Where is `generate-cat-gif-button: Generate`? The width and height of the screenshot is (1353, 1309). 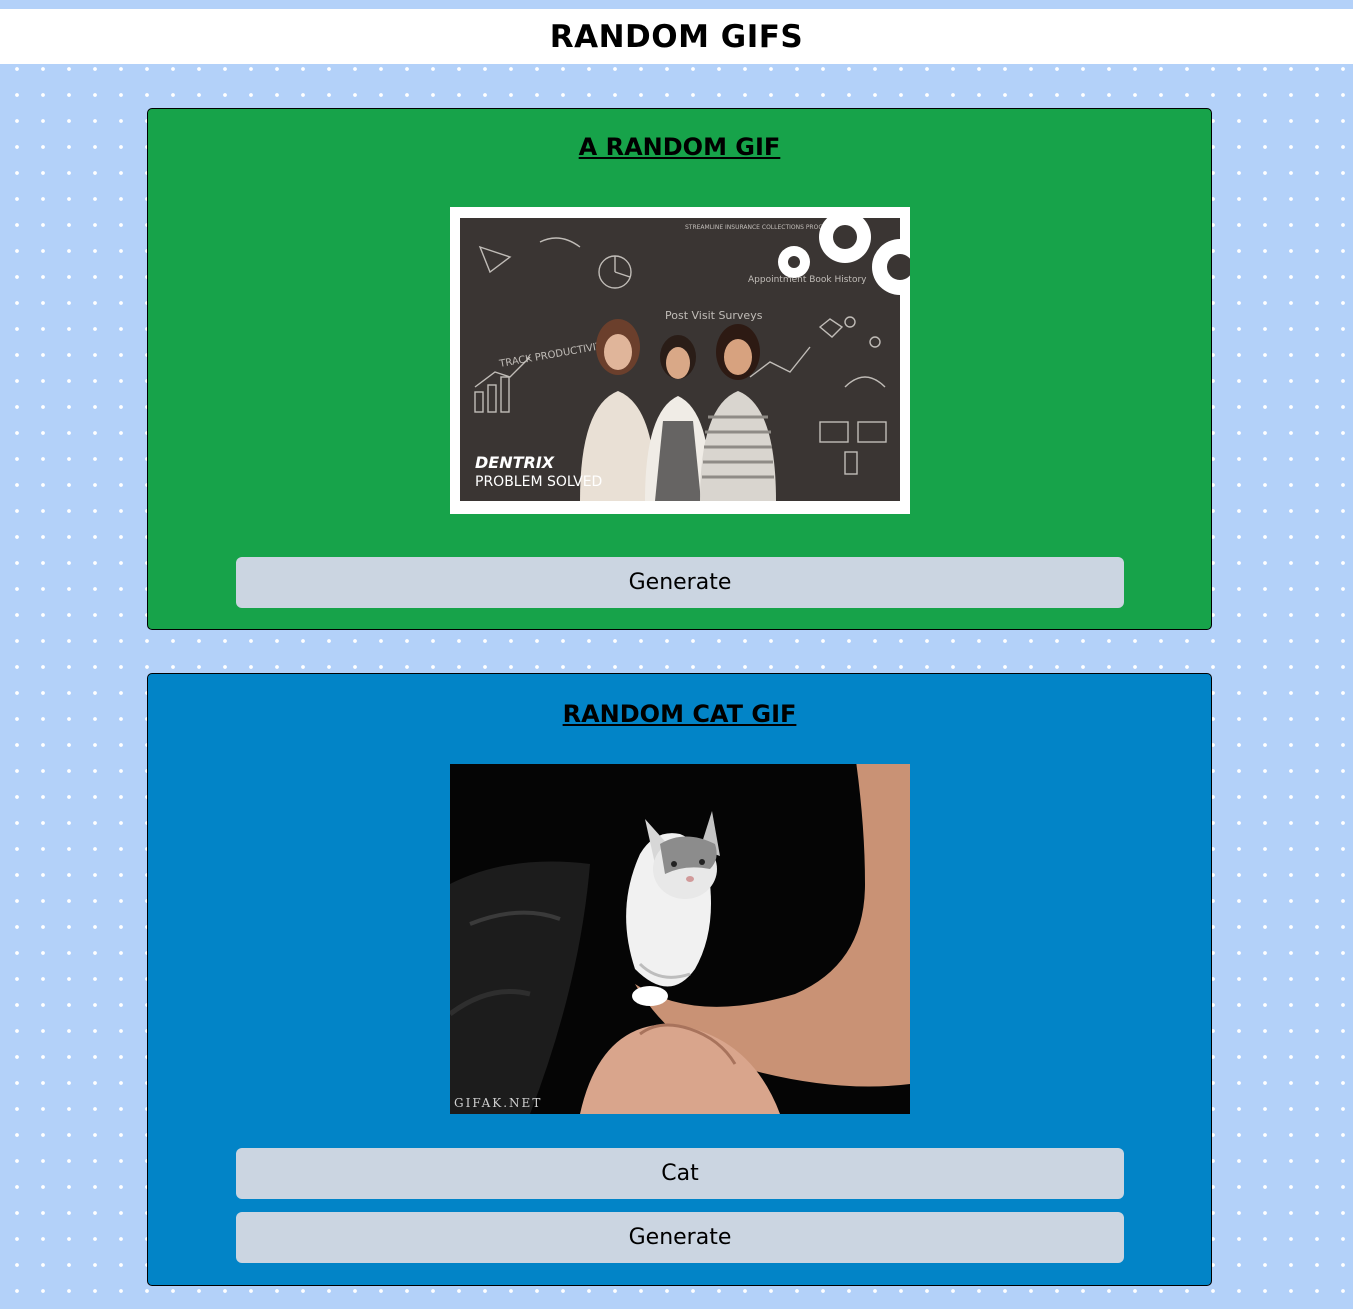 generate-cat-gif-button: Generate is located at coordinates (680, 1237).